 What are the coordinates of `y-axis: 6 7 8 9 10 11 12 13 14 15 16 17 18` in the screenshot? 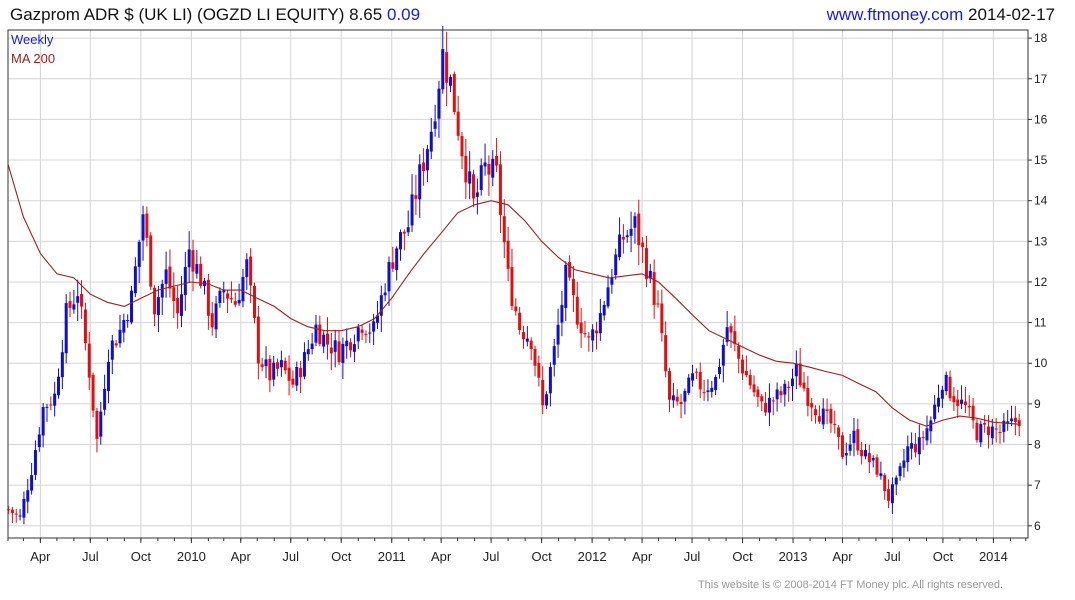 It's located at (1038, 282).